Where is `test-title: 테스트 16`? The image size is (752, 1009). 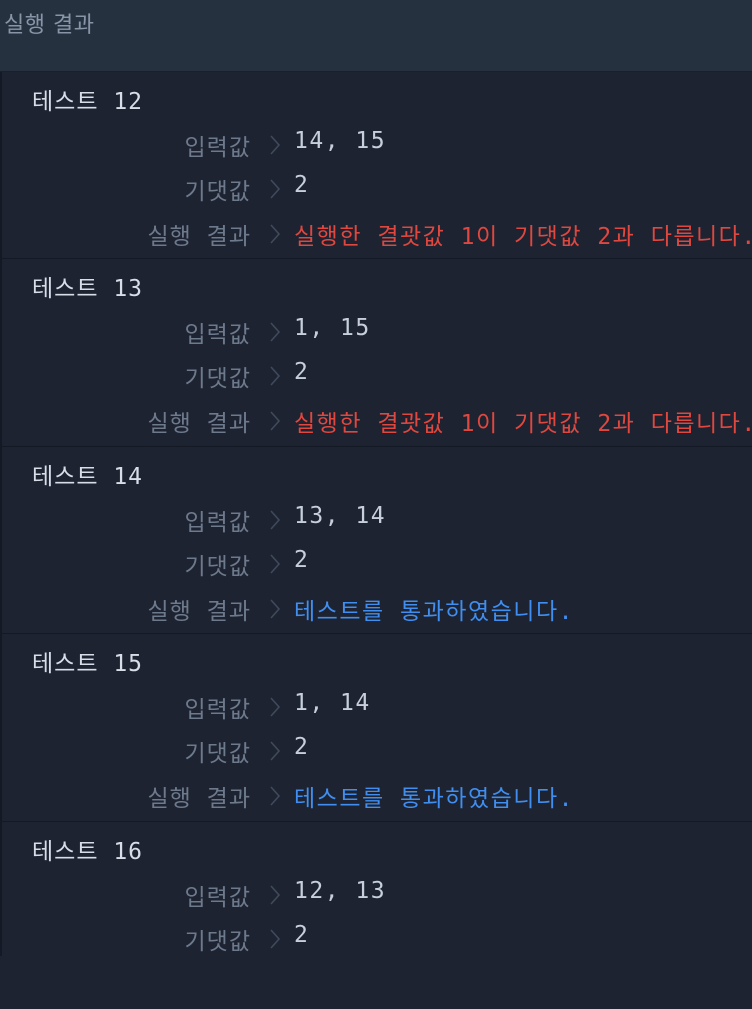 test-title: 테스트 16 is located at coordinates (88, 851).